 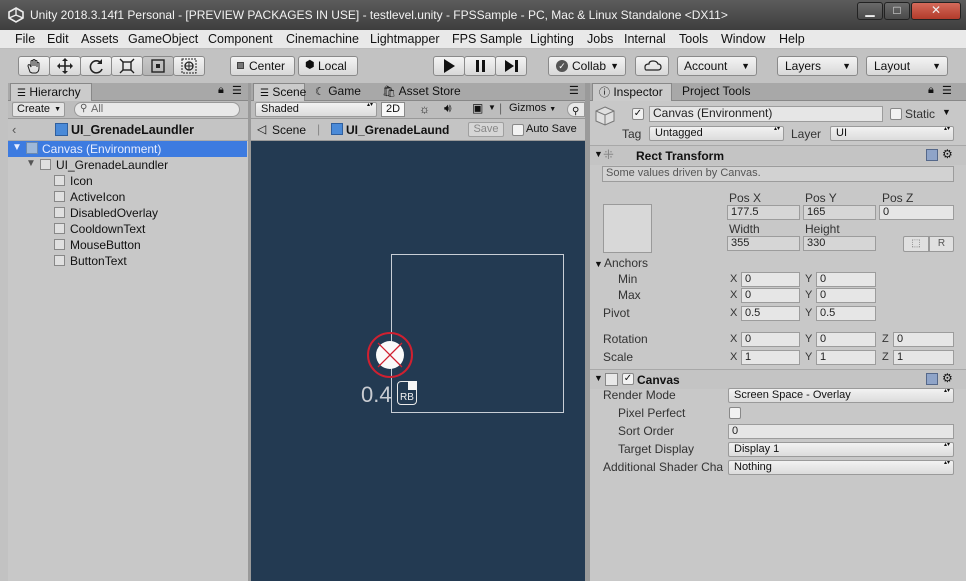 I want to click on rotation-x-field: 0, so click(x=770, y=339).